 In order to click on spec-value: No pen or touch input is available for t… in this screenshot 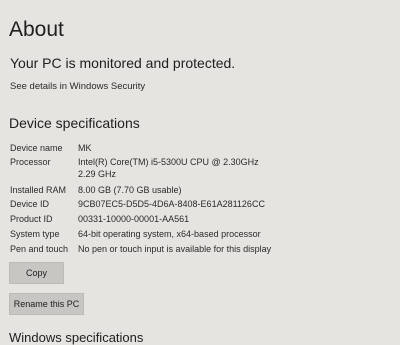, I will do `click(175, 249)`.